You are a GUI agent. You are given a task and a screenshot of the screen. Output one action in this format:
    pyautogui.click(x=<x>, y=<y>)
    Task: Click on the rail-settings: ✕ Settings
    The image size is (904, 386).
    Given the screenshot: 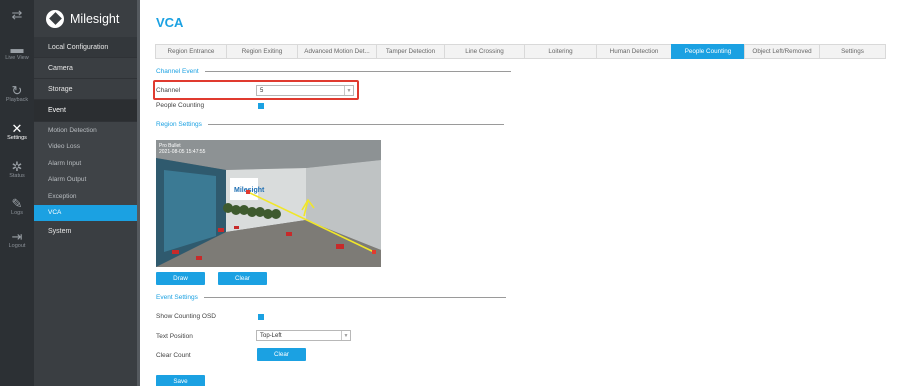 What is the action you would take?
    pyautogui.click(x=17, y=131)
    